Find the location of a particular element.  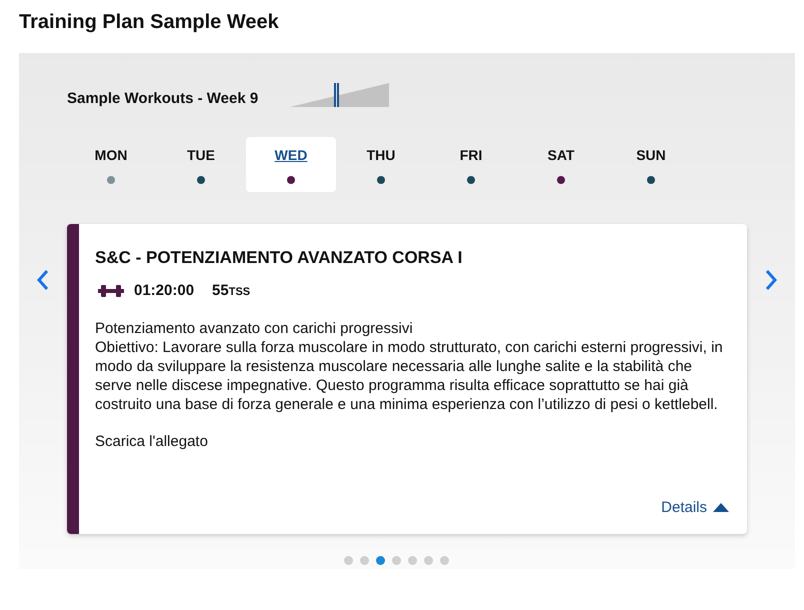

duration: 01:20:00 is located at coordinates (164, 290).